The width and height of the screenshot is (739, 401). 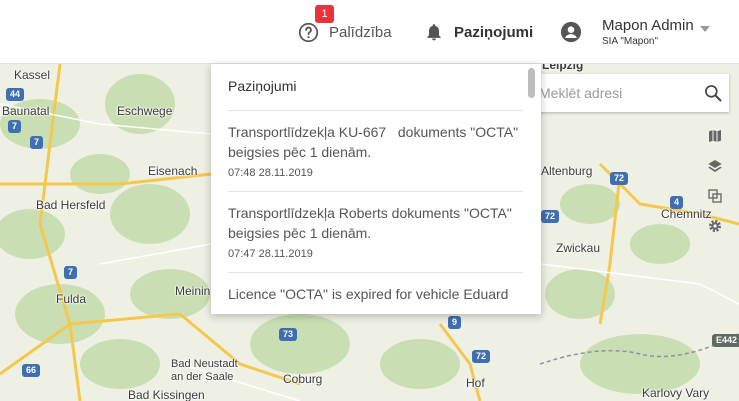 What do you see at coordinates (204, 370) in the screenshot?
I see `city-bad-neustadt: Bad Neustadt an der Saale` at bounding box center [204, 370].